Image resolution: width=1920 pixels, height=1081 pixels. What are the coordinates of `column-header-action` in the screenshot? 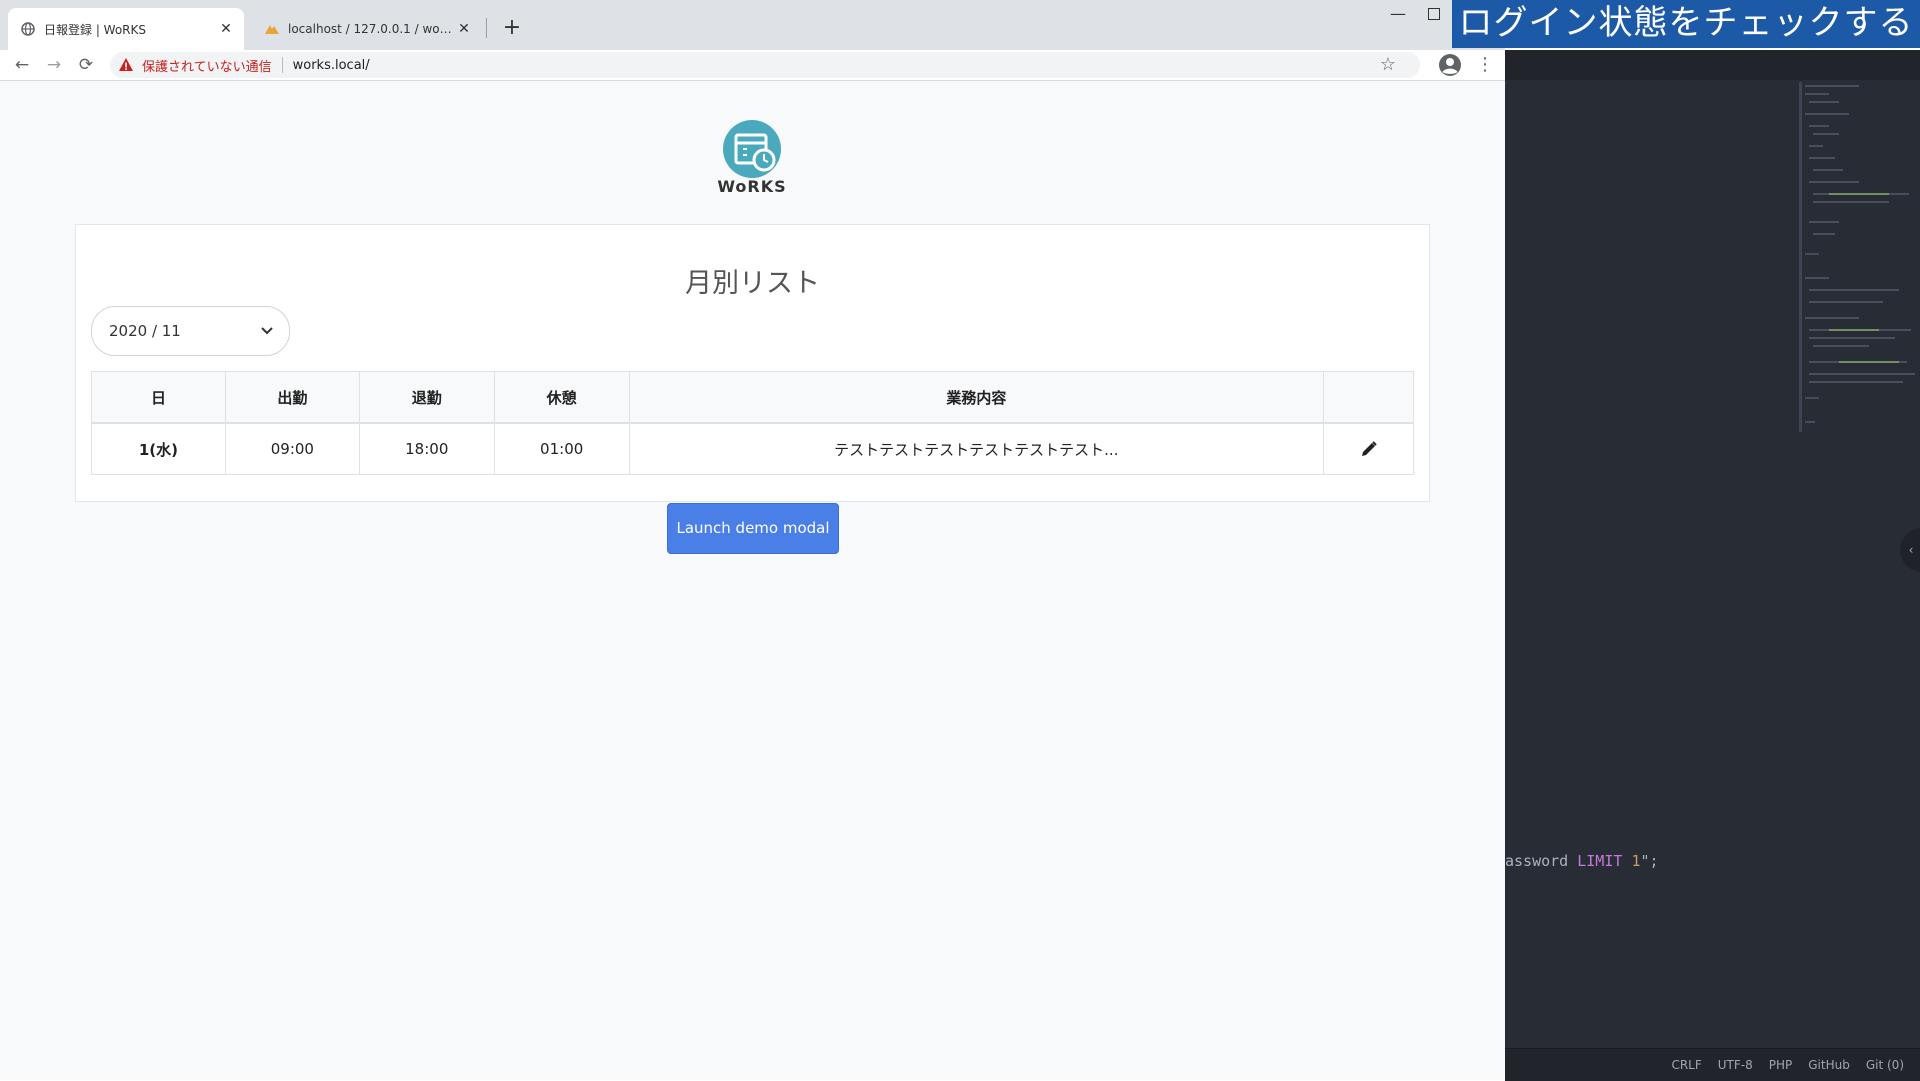 It's located at (1368, 397).